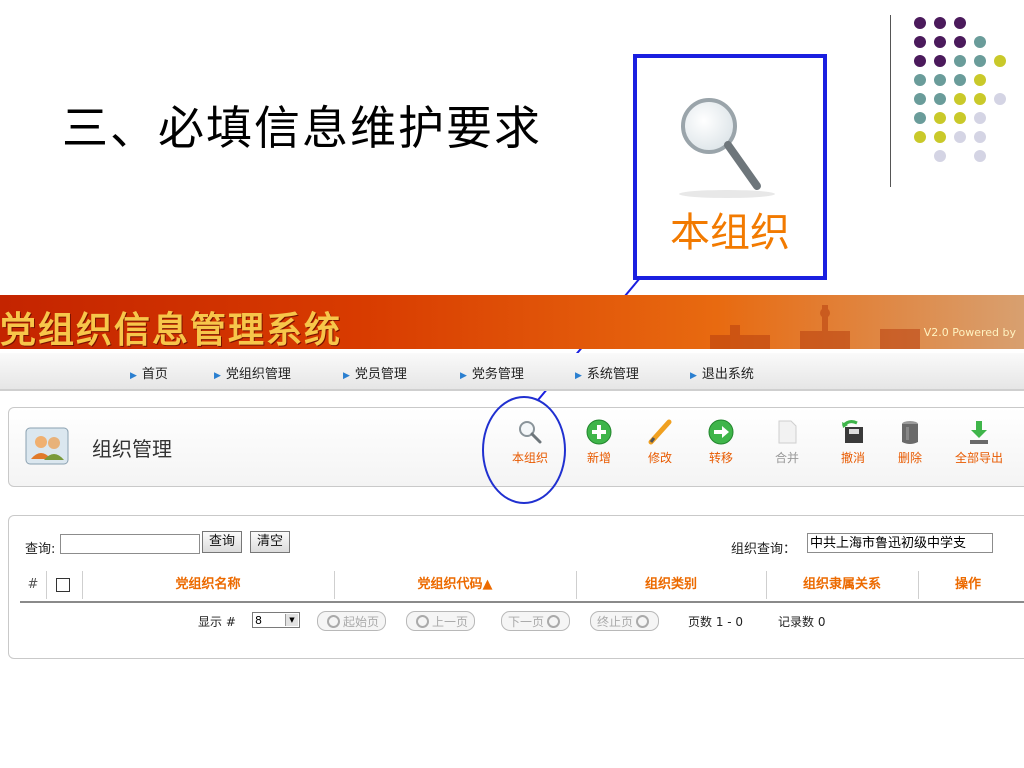  I want to click on magnifier-icon, so click(727, 148).